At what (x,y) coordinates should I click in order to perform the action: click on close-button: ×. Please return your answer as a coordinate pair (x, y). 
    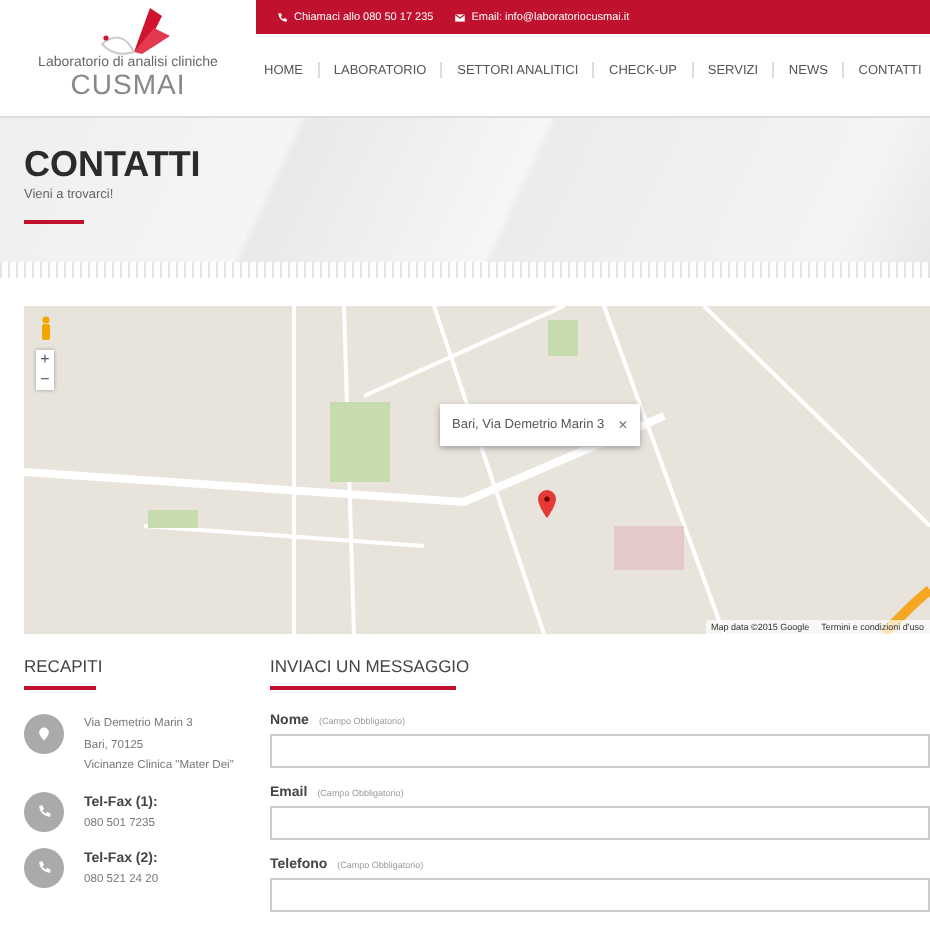
    Looking at the image, I should click on (623, 425).